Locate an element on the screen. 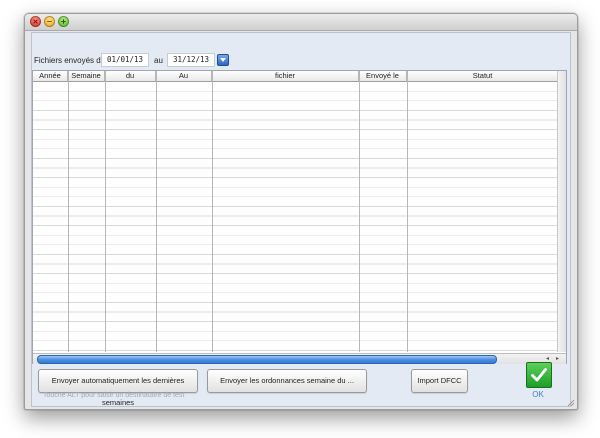 This screenshot has width=600, height=438. zoom-icon is located at coordinates (63, 21).